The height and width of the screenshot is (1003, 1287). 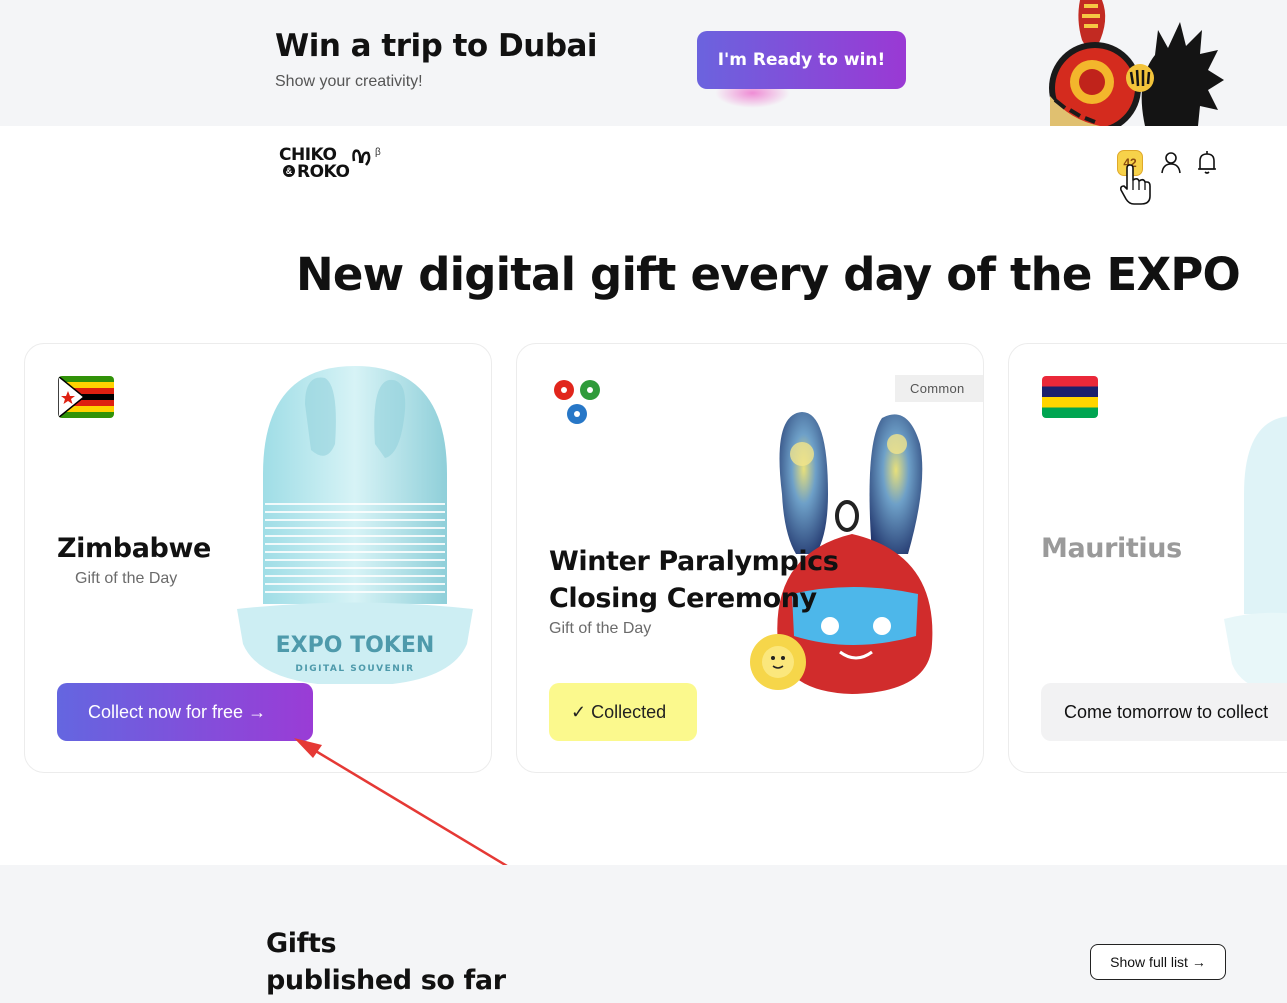 I want to click on gifts-published-section: Gifts published so far Show full list →, so click(x=643, y=934).